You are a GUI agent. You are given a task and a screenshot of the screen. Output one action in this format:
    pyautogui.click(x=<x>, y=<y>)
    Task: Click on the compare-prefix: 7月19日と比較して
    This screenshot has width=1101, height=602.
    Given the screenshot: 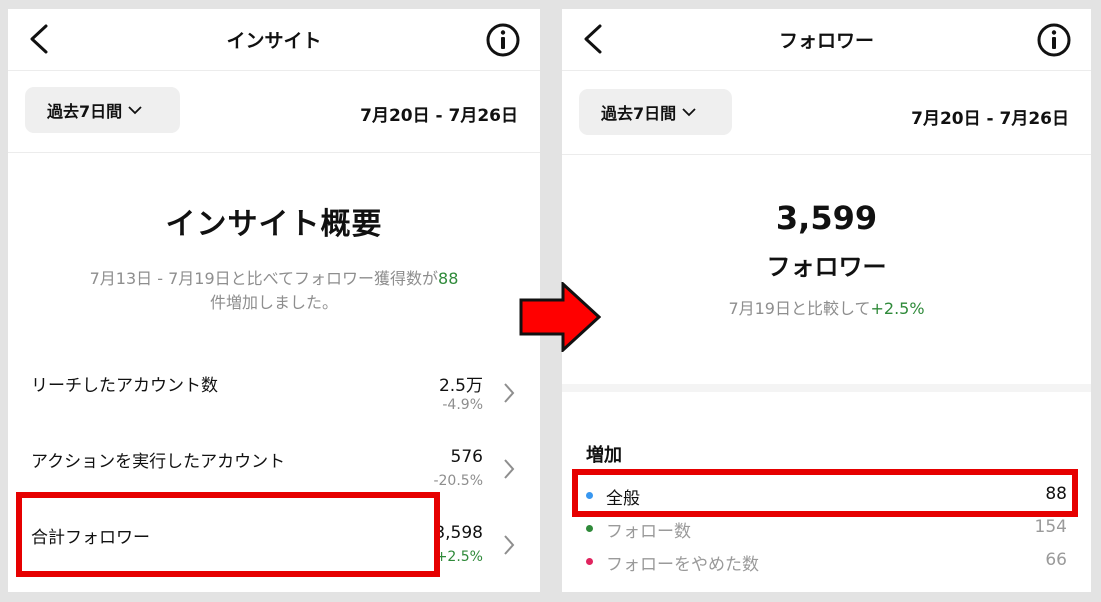 What is the action you would take?
    pyautogui.click(x=799, y=308)
    